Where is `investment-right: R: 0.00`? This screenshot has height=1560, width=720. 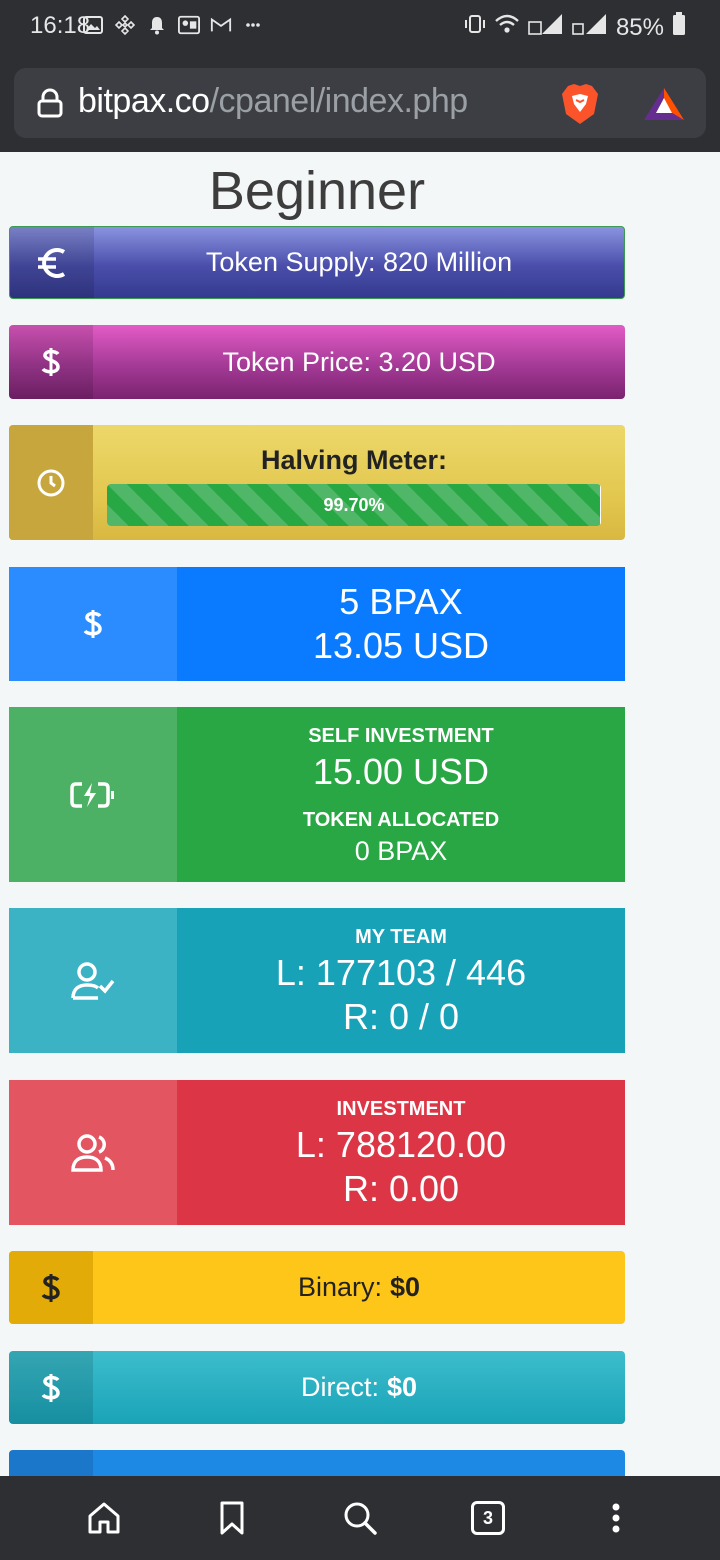
investment-right: R: 0.00 is located at coordinates (401, 1188).